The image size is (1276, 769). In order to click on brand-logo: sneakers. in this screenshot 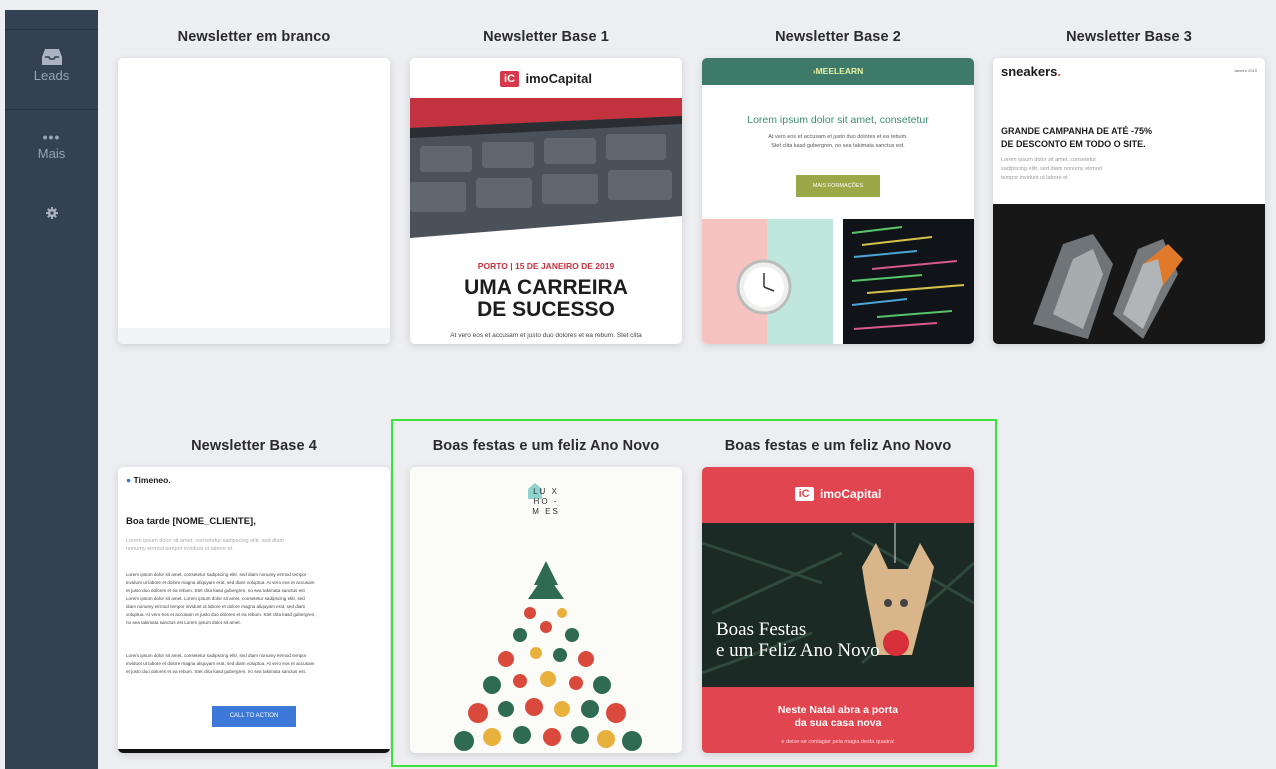, I will do `click(1031, 71)`.